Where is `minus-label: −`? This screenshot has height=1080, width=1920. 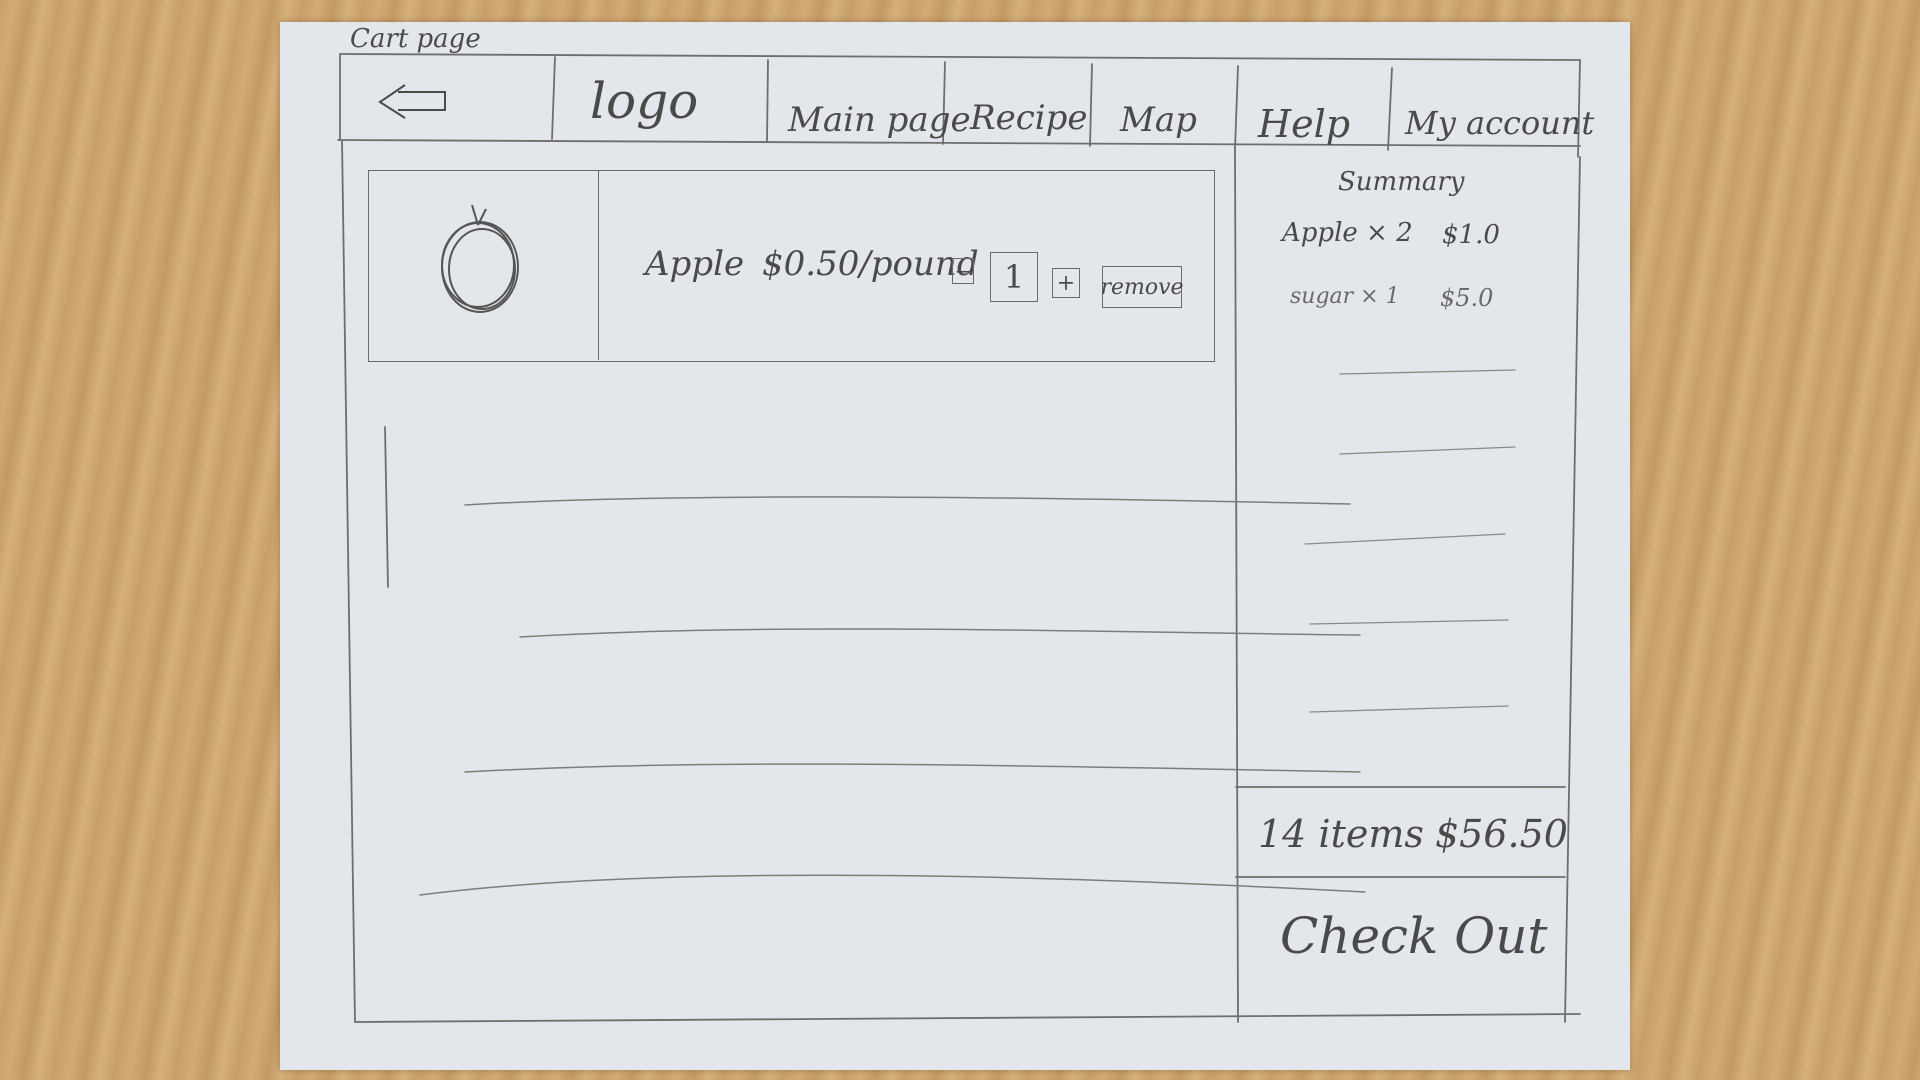 minus-label: − is located at coordinates (963, 271).